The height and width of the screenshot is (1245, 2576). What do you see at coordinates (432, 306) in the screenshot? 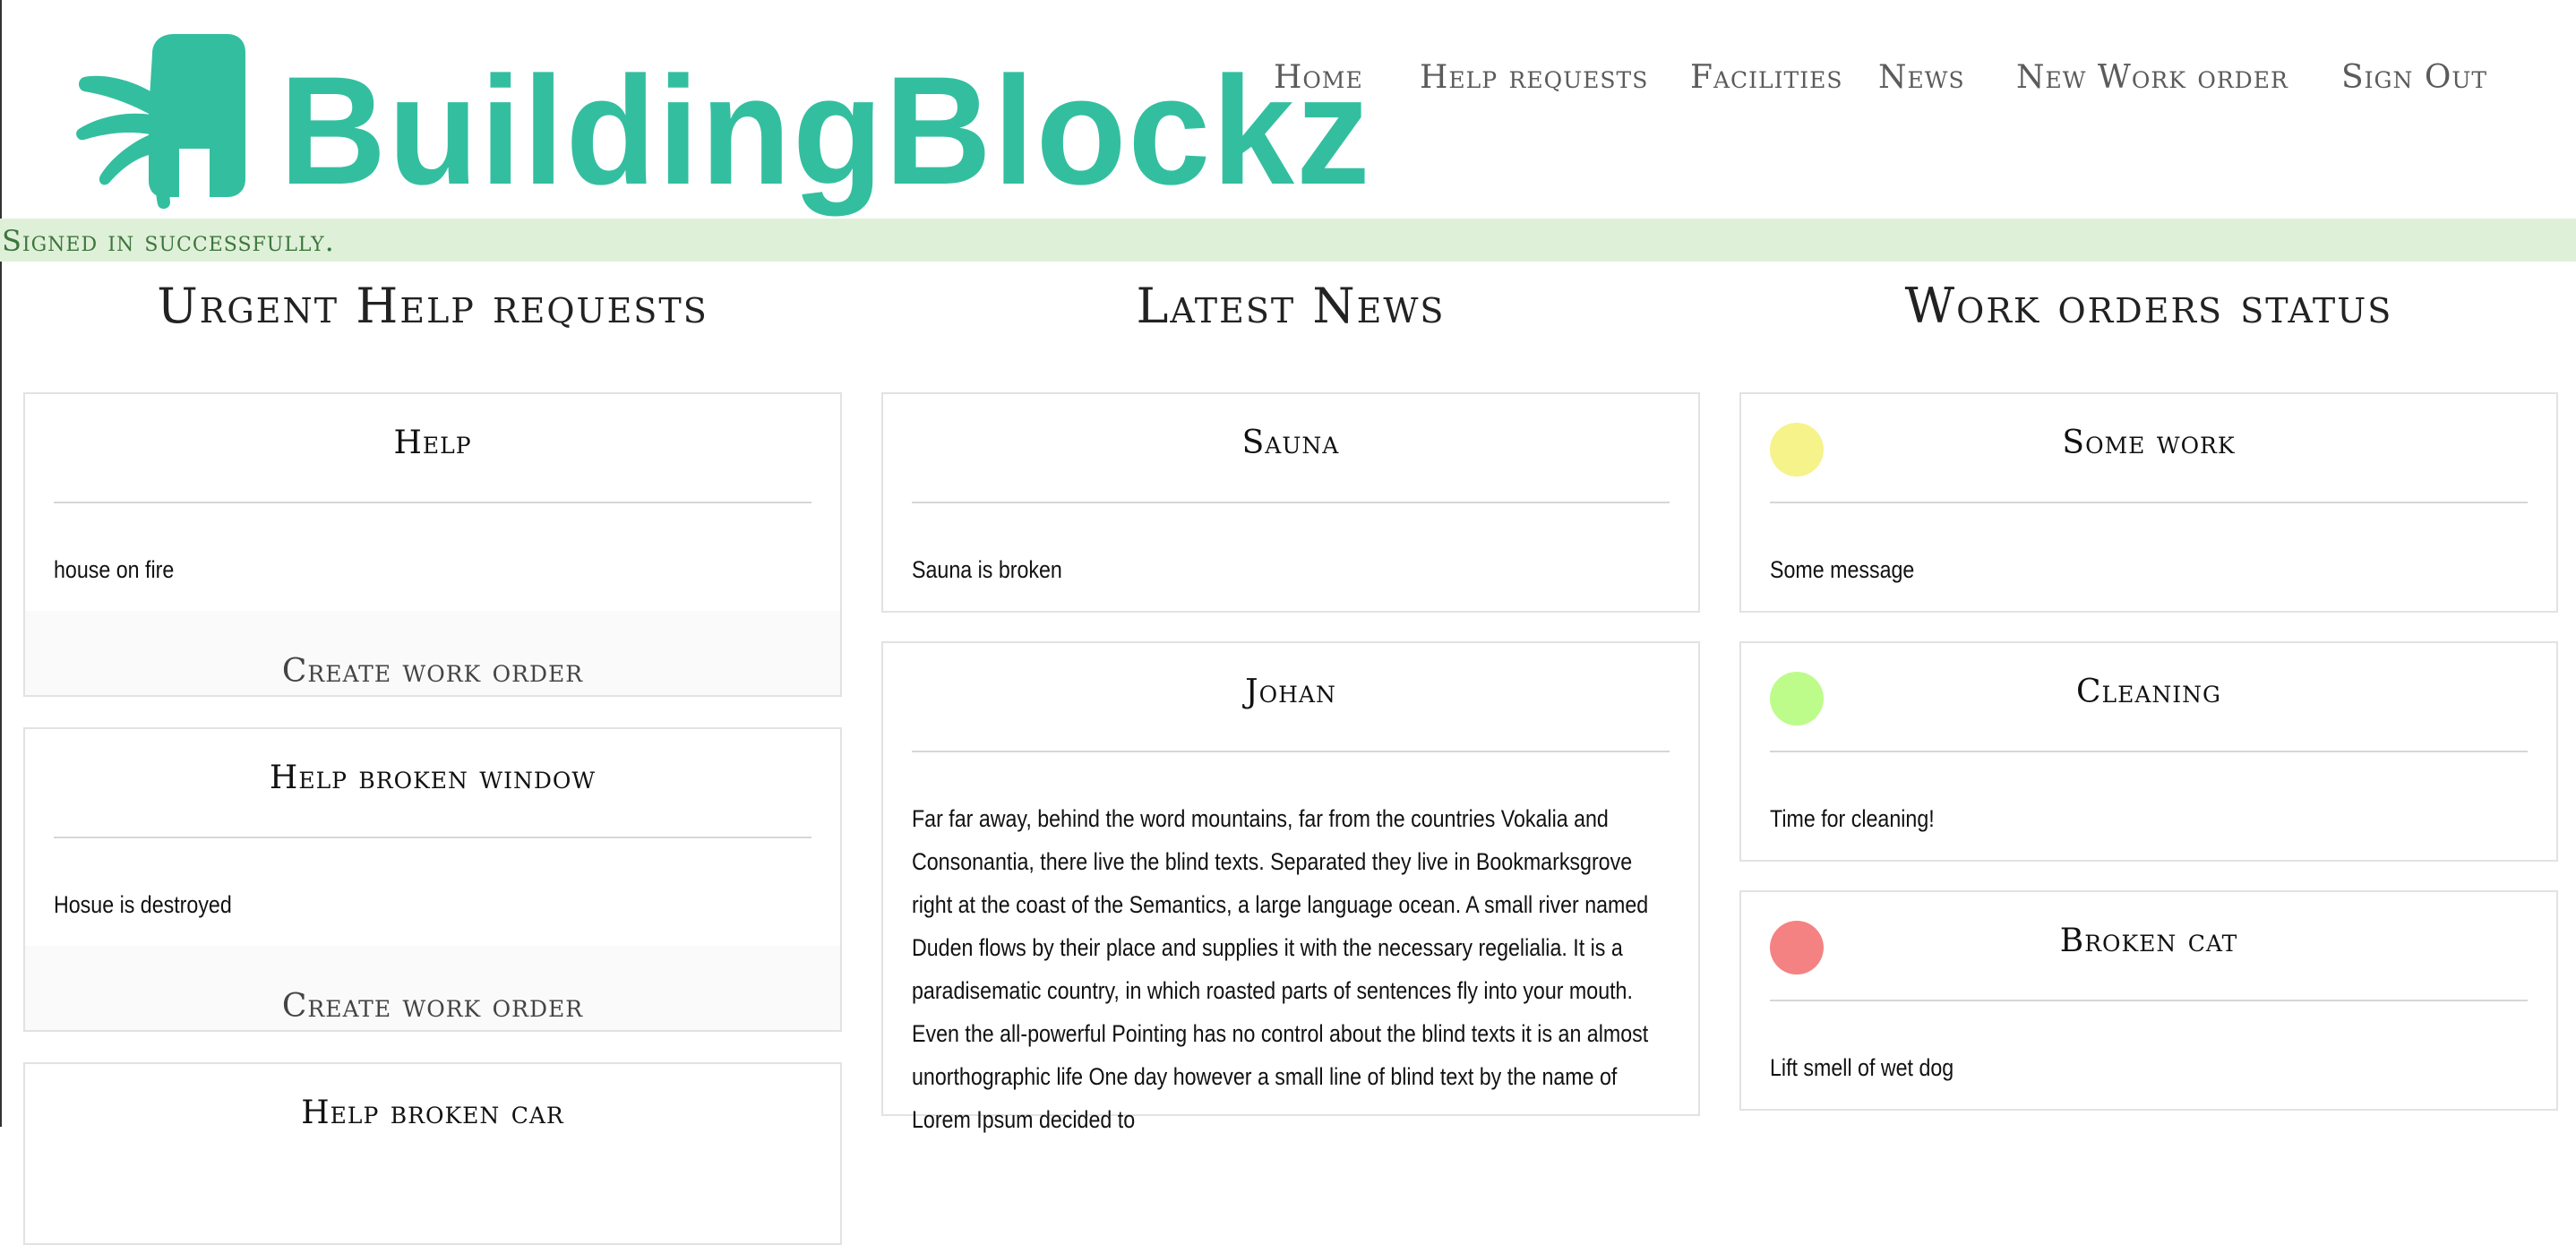
I see `help-requests-heading: Urgent Help requests` at bounding box center [432, 306].